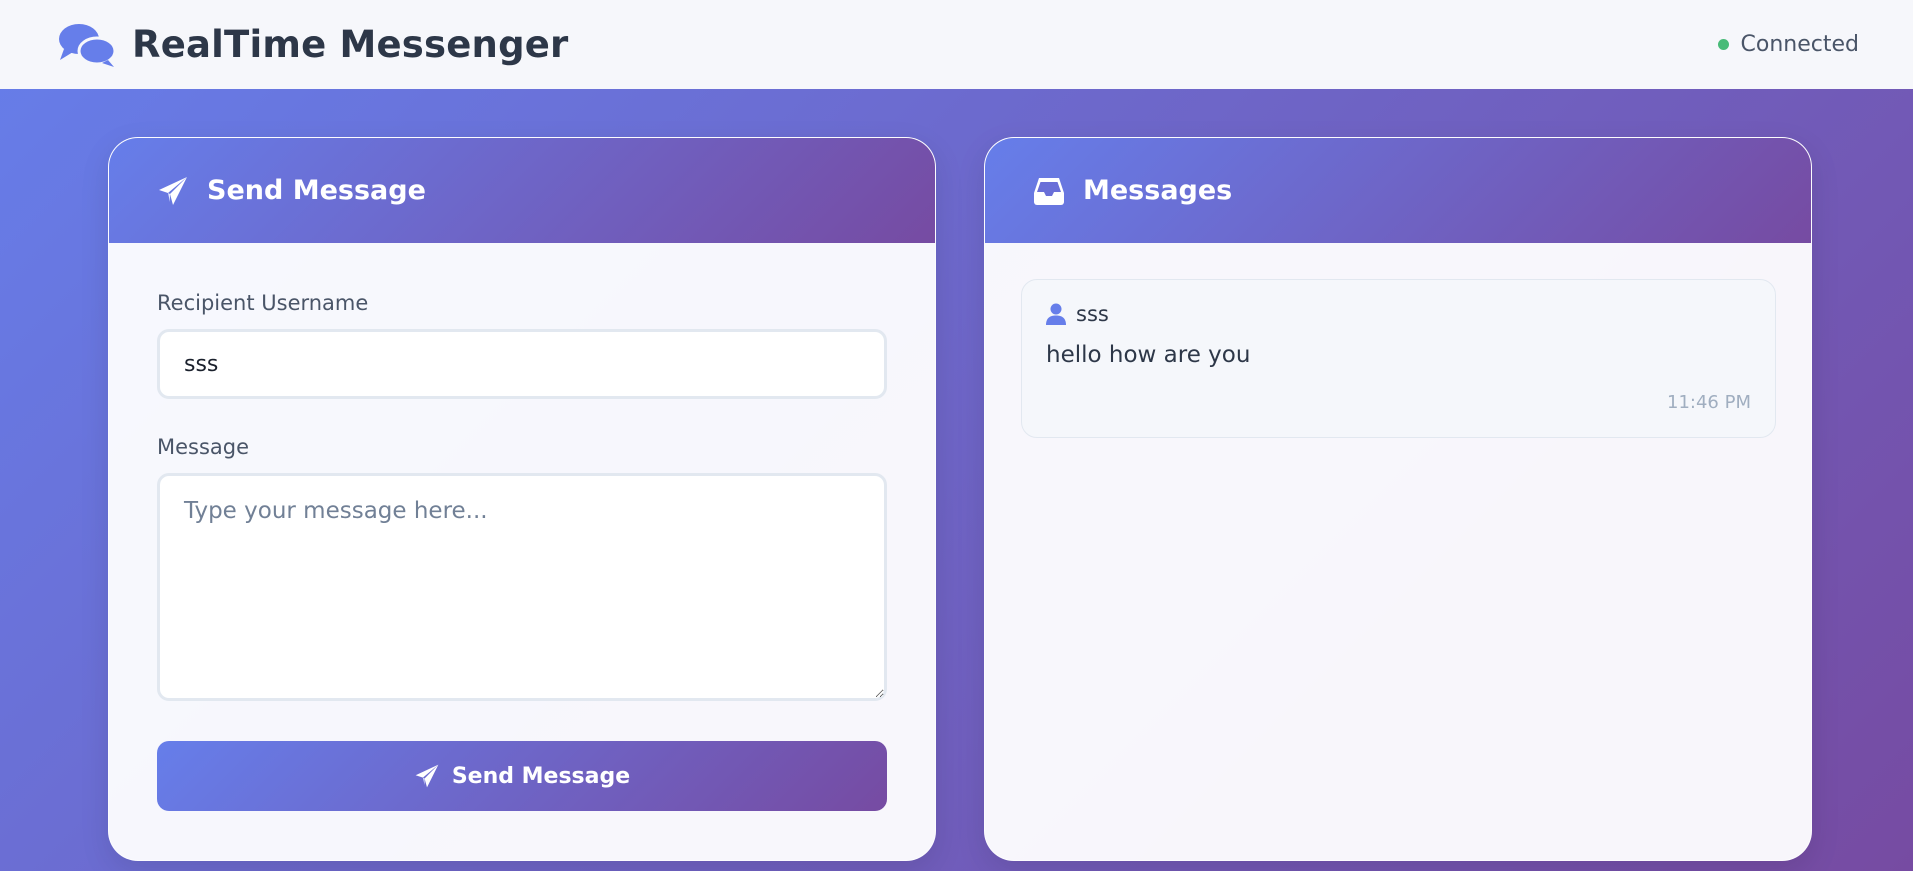 This screenshot has height=871, width=1913. I want to click on user-icon, so click(1056, 314).